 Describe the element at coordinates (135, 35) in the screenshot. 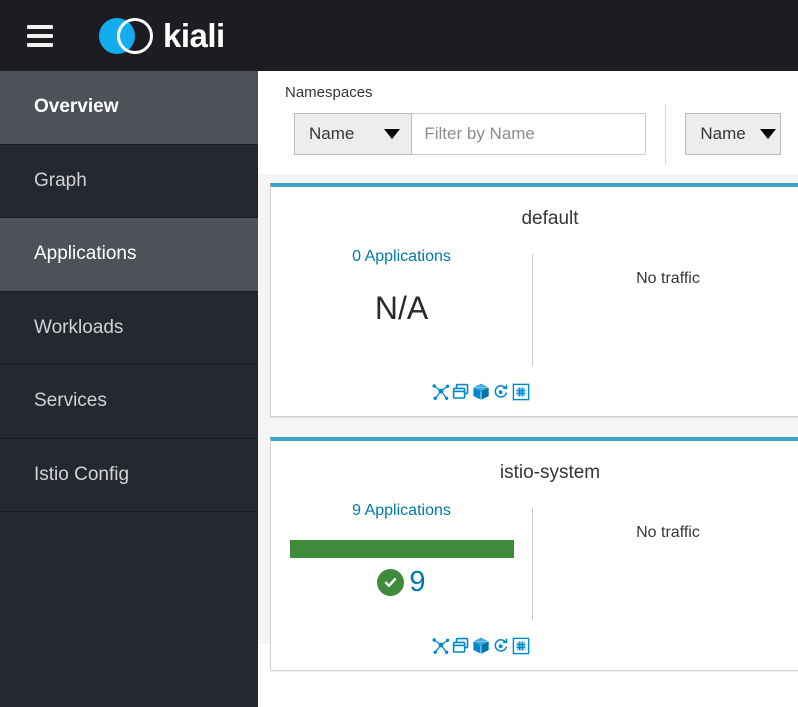

I see `logo-ring` at that location.